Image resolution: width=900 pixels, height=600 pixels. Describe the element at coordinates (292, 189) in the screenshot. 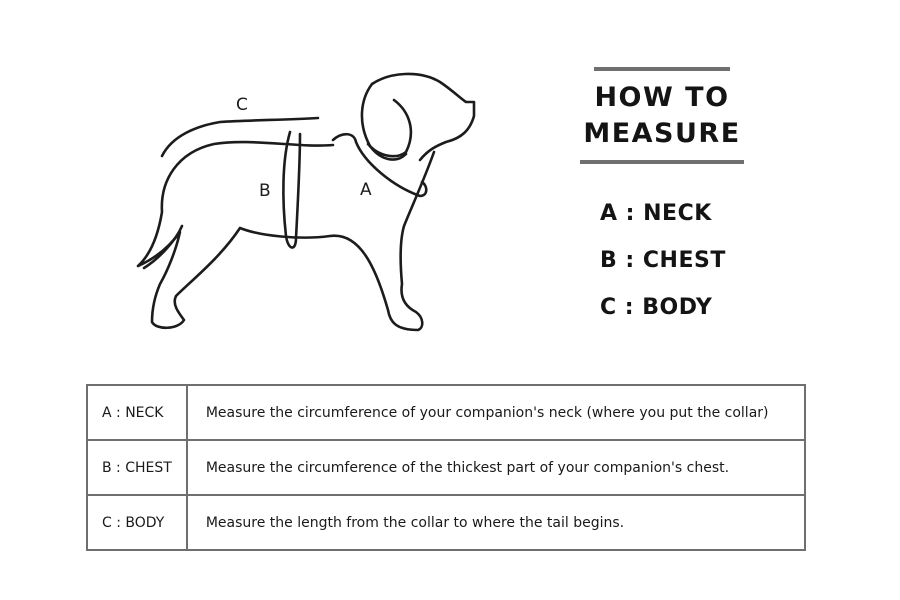

I see `chest-measure-line` at that location.